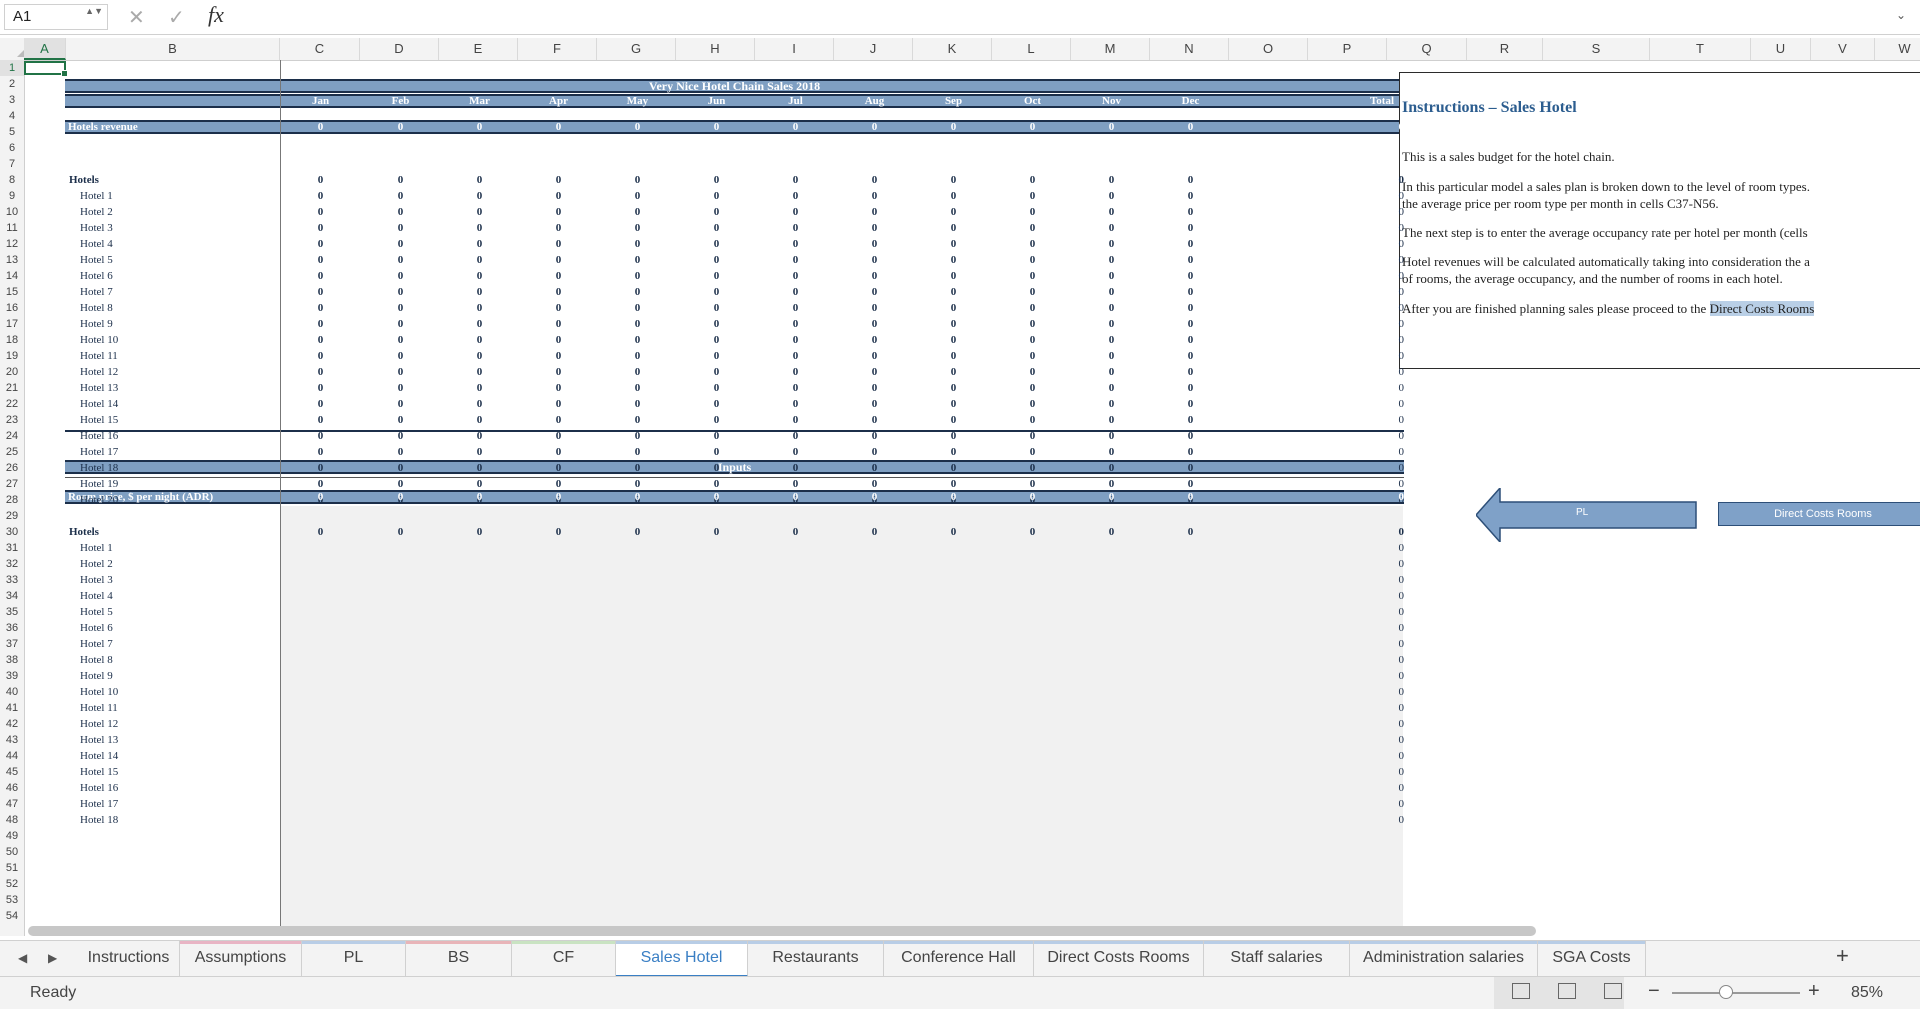 This screenshot has height=1009, width=1920. What do you see at coordinates (12, 452) in the screenshot?
I see `row-header-25: 25` at bounding box center [12, 452].